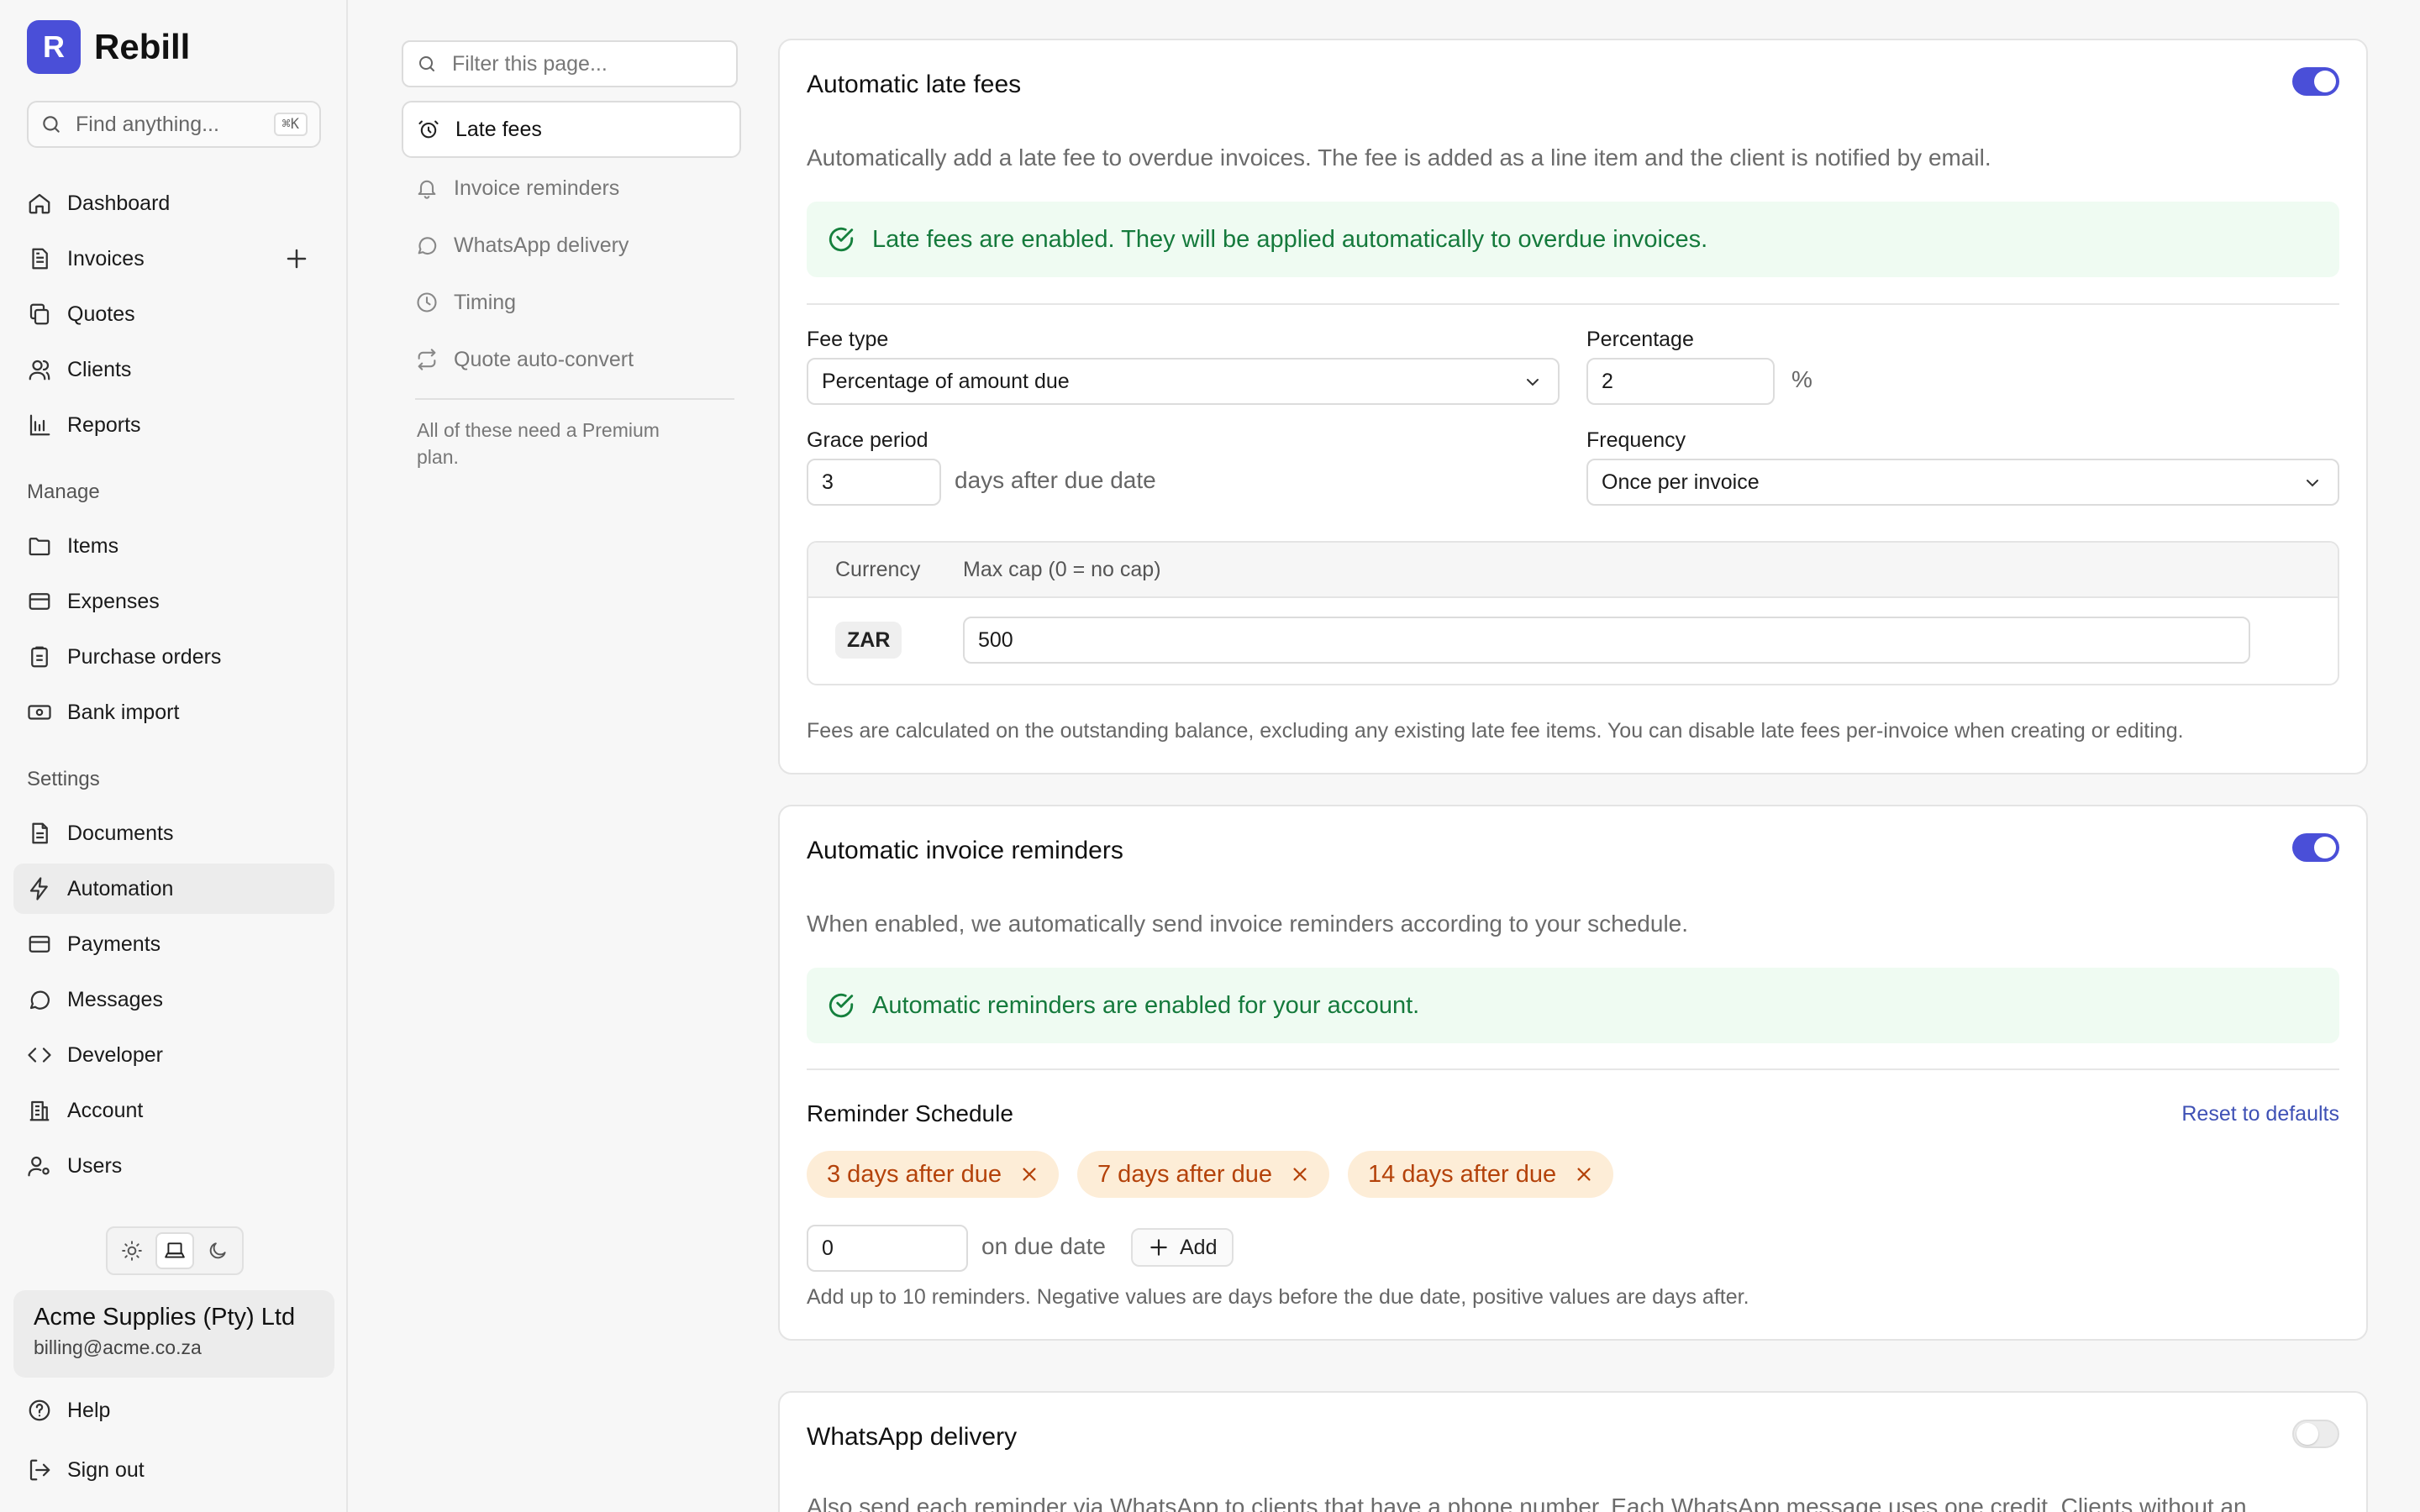 This screenshot has height=1512, width=2420. Describe the element at coordinates (1463, 1174) in the screenshot. I see `reminder-chip-label: 14 days after due` at that location.